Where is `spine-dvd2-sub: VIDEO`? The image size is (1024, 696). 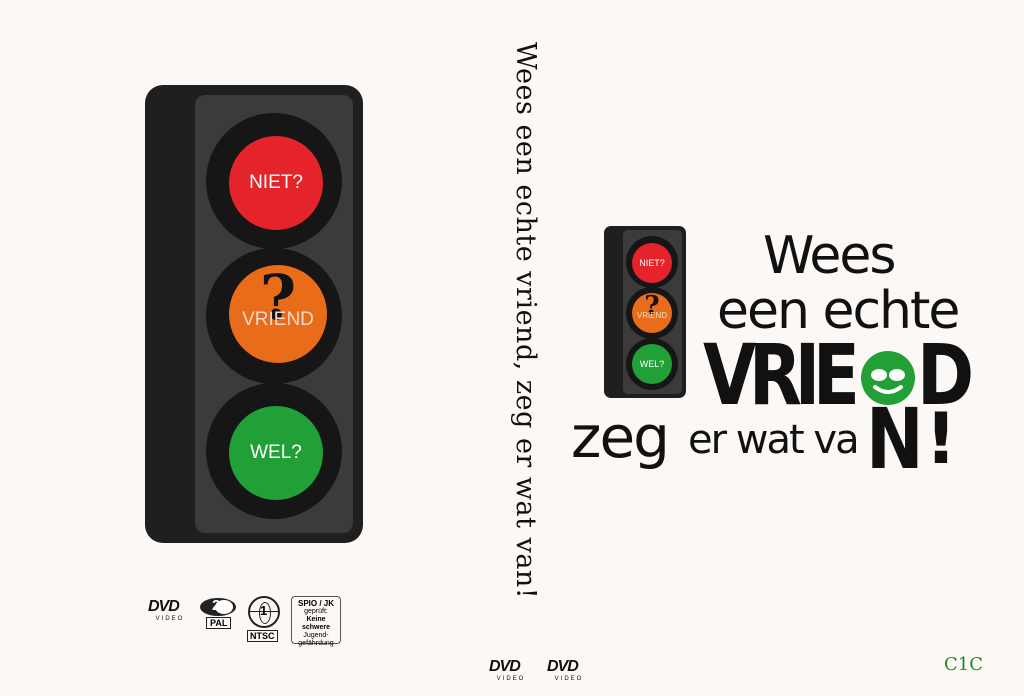 spine-dvd2-sub: VIDEO is located at coordinates (569, 679).